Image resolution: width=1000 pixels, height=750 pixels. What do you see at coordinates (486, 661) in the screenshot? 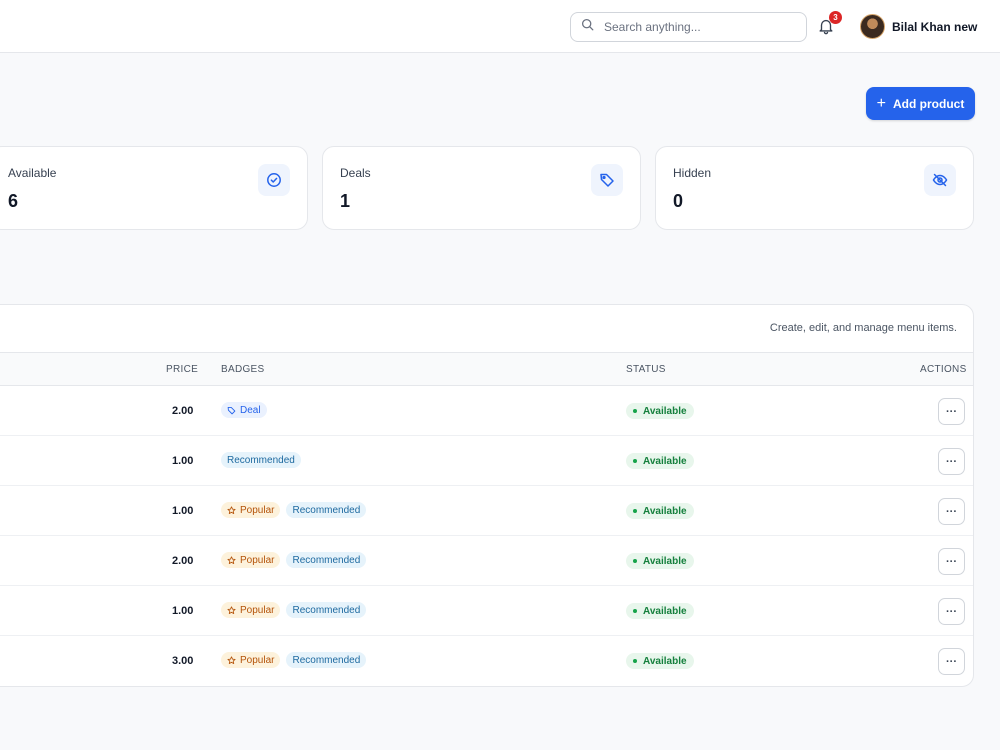
I see `table-row: 3.00 Popular Recommended Available ···` at bounding box center [486, 661].